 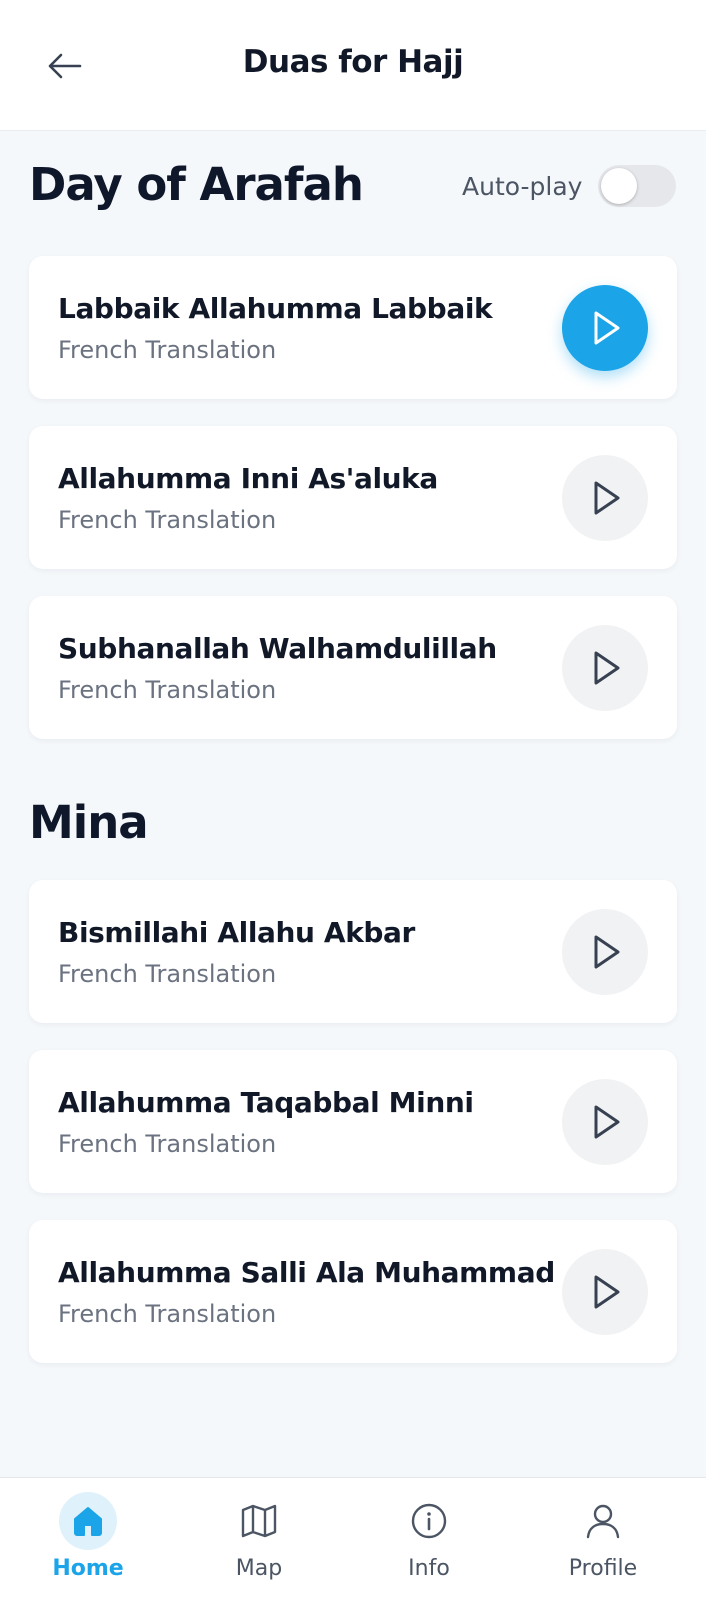 I want to click on dua-title: Labbaik Allahumma Labbaik, so click(x=275, y=308).